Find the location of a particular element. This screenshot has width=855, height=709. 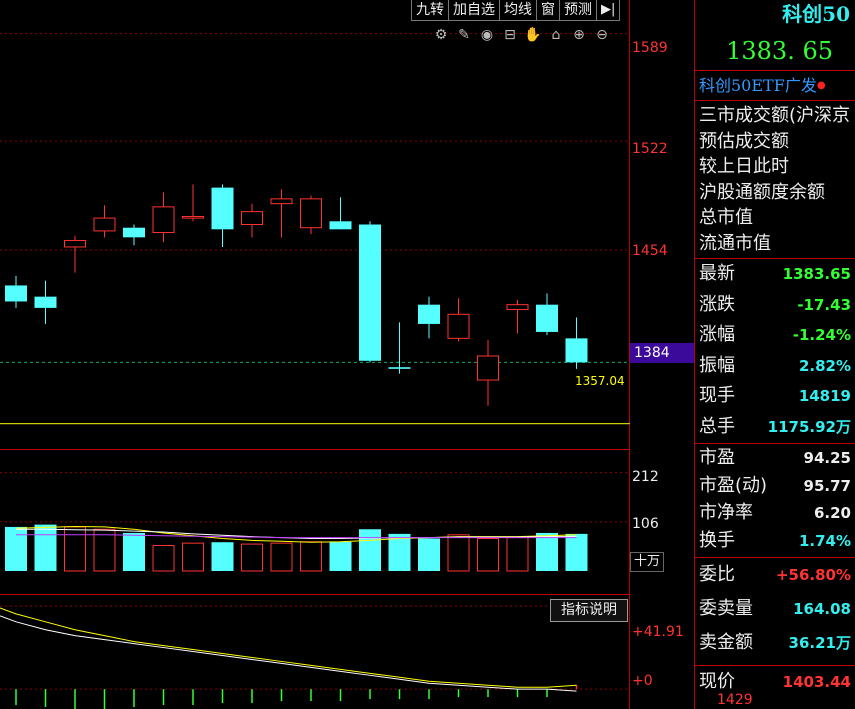

turnover-label: 三市成交额(沪深京 is located at coordinates (775, 115).